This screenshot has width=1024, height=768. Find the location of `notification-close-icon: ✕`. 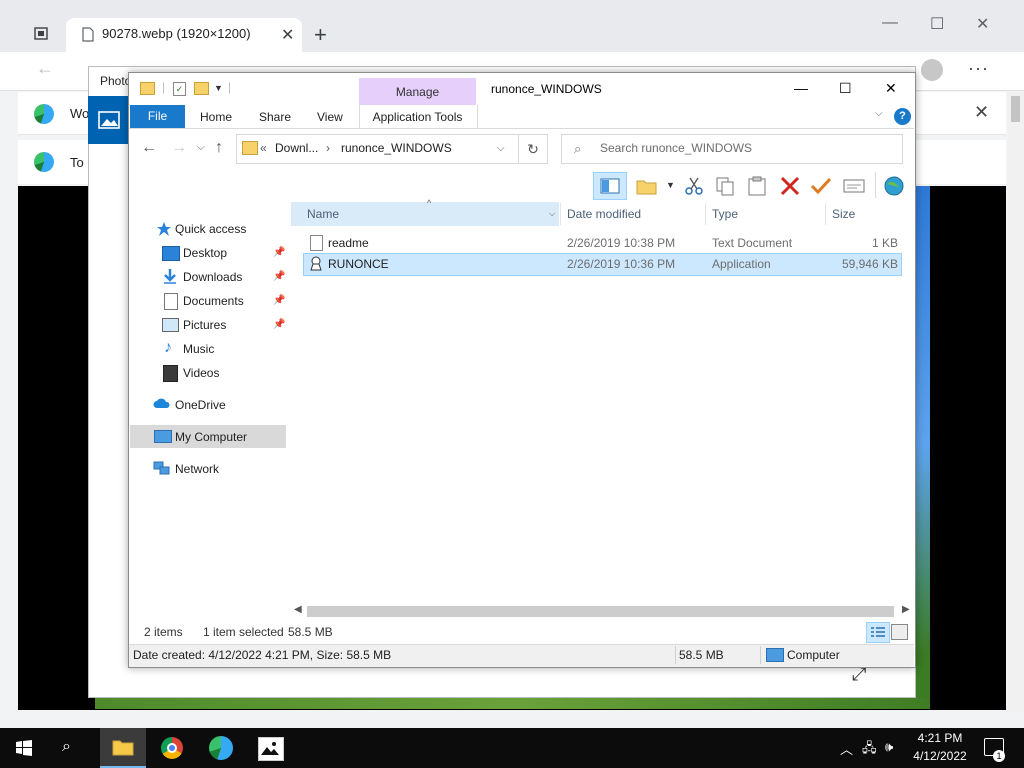

notification-close-icon: ✕ is located at coordinates (981, 112).